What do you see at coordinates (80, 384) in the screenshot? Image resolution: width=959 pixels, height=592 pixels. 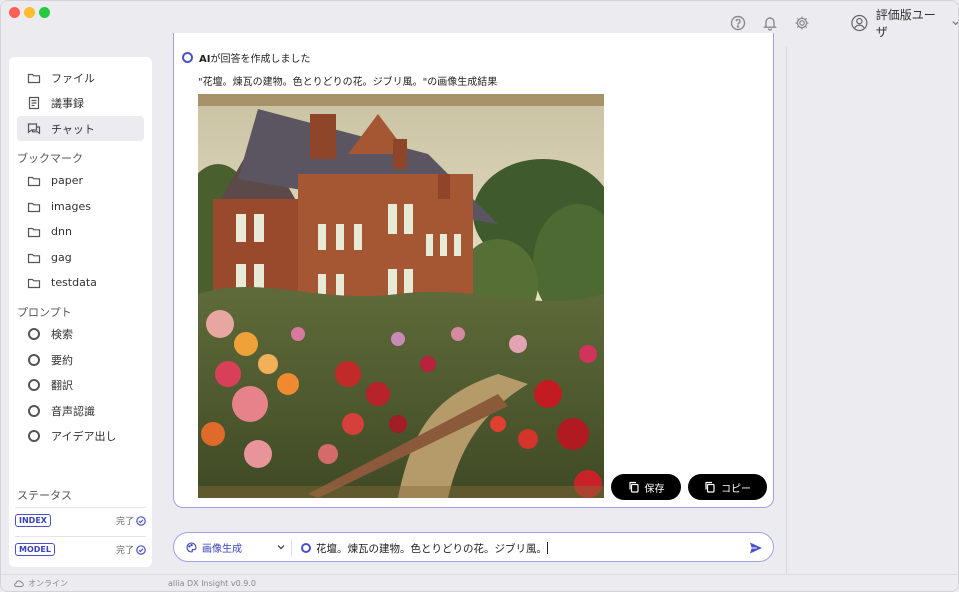 I see `sidebar-item-prompt: 翻訳` at bounding box center [80, 384].